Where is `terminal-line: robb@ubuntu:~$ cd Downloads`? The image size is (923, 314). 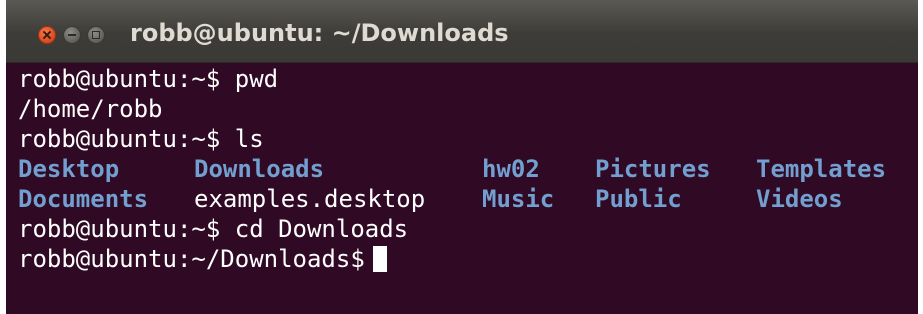 terminal-line: robb@ubuntu:~$ cd Downloads is located at coordinates (213, 229).